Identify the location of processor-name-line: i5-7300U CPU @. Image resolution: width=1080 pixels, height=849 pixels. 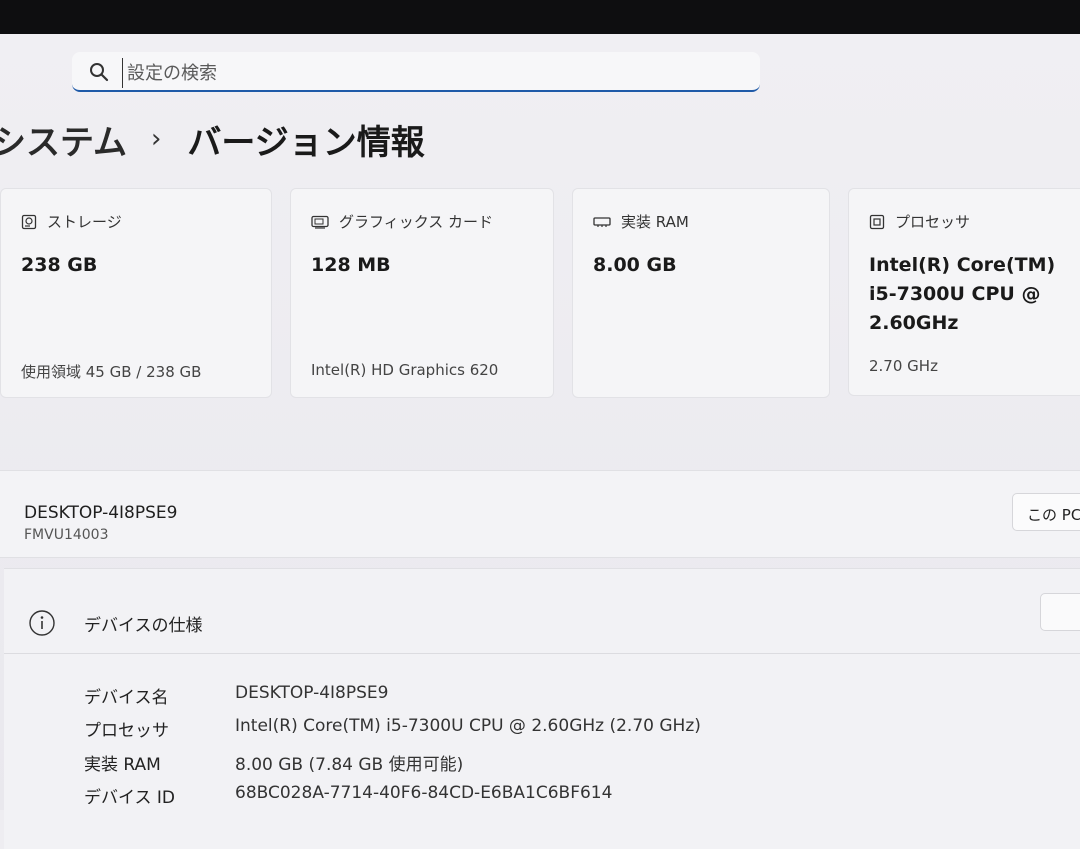
(955, 294).